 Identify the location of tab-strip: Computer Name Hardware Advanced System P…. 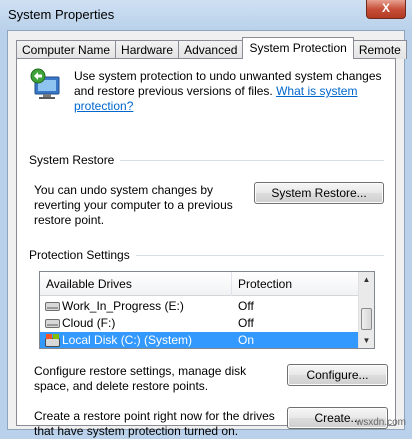
(211, 48).